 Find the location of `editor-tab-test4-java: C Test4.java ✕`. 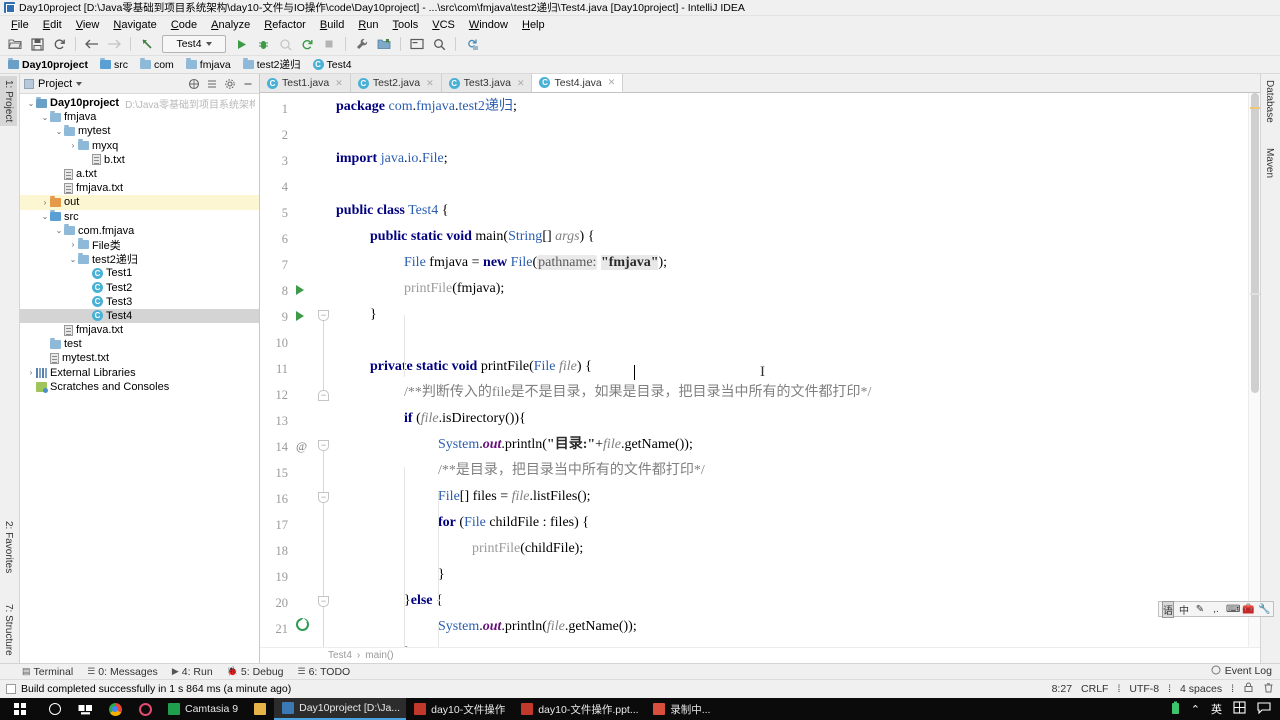

editor-tab-test4-java: C Test4.java ✕ is located at coordinates (578, 83).